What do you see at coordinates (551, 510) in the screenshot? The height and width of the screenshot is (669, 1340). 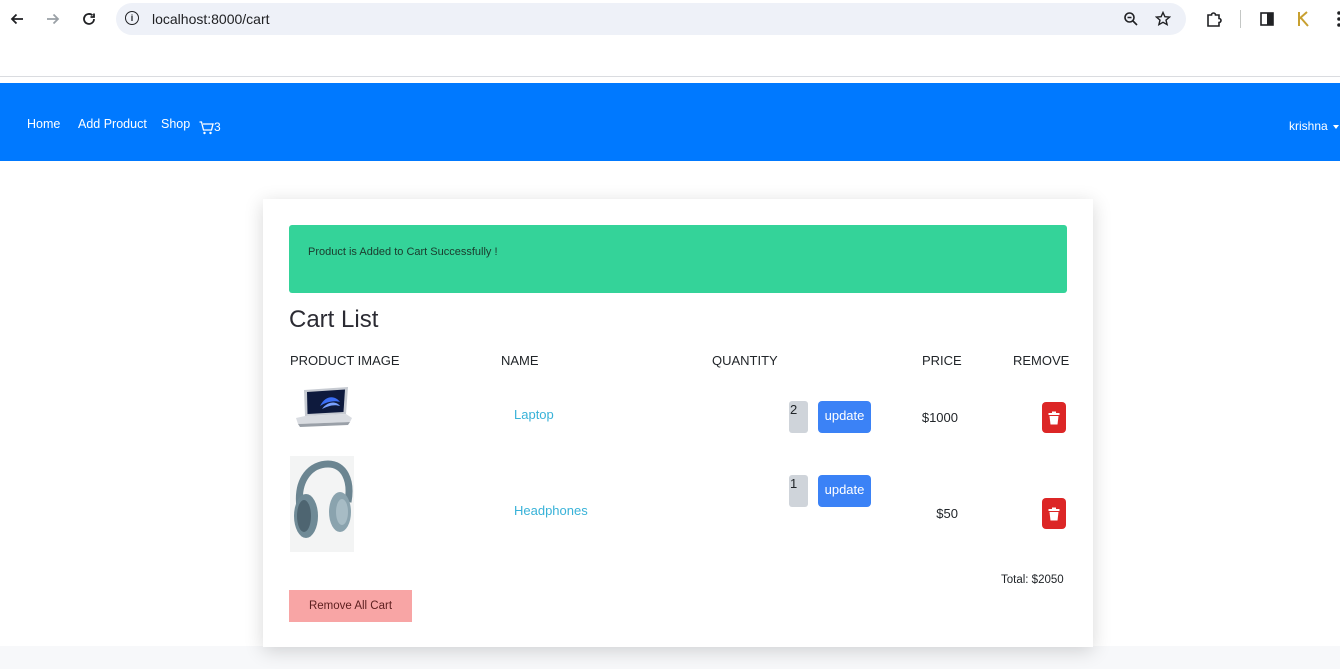 I see `product-name-link: Headphones` at bounding box center [551, 510].